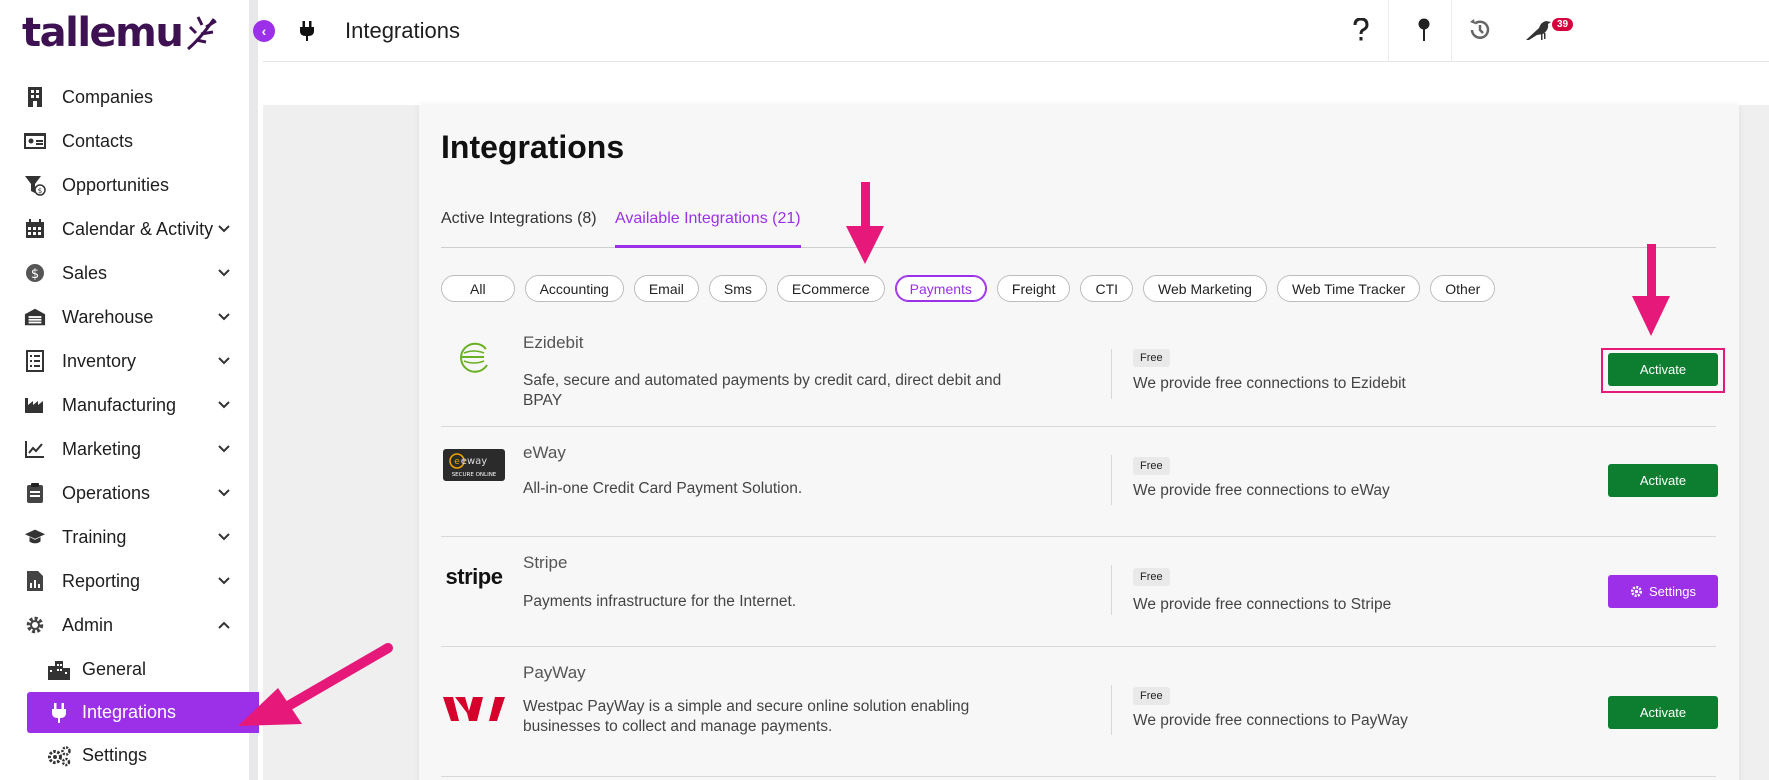  I want to click on gears-icon, so click(59, 756).